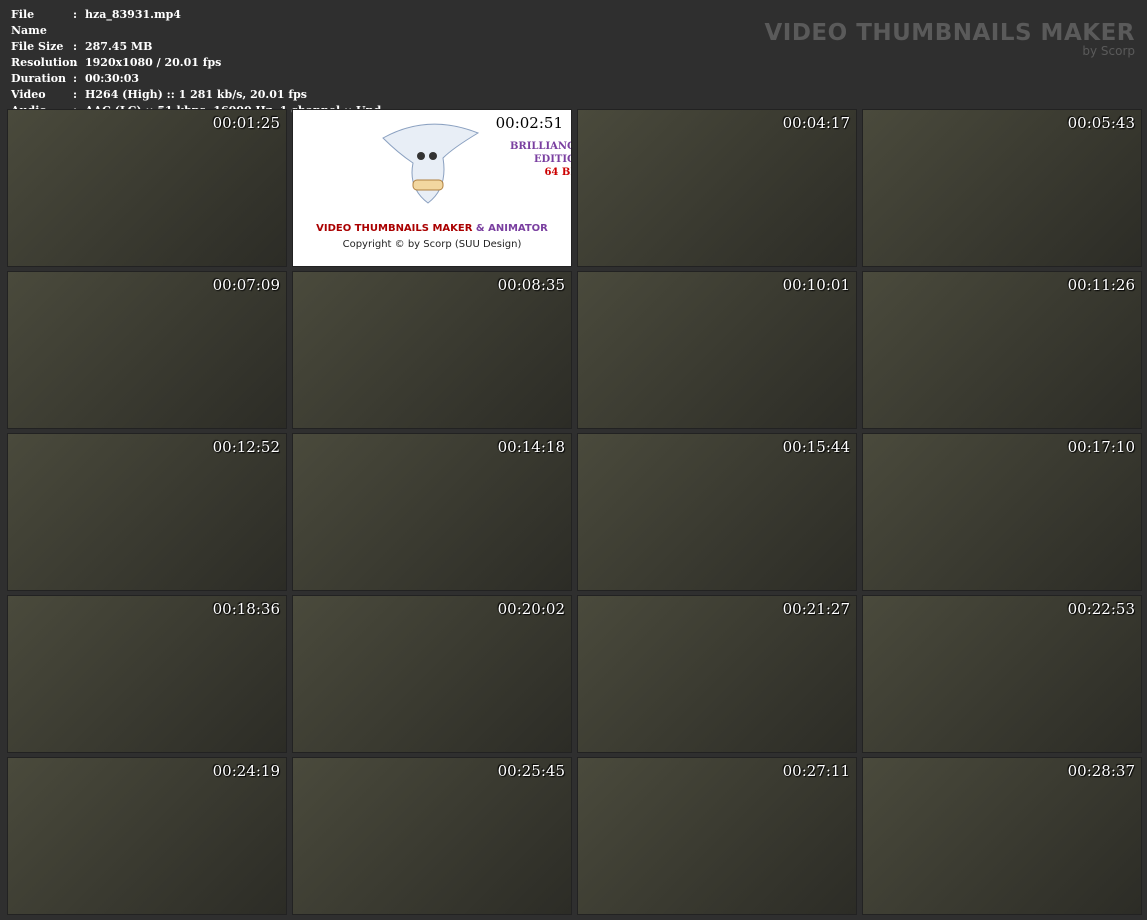  What do you see at coordinates (133, 14) in the screenshot?
I see `info-value: hza_83931.mp4` at bounding box center [133, 14].